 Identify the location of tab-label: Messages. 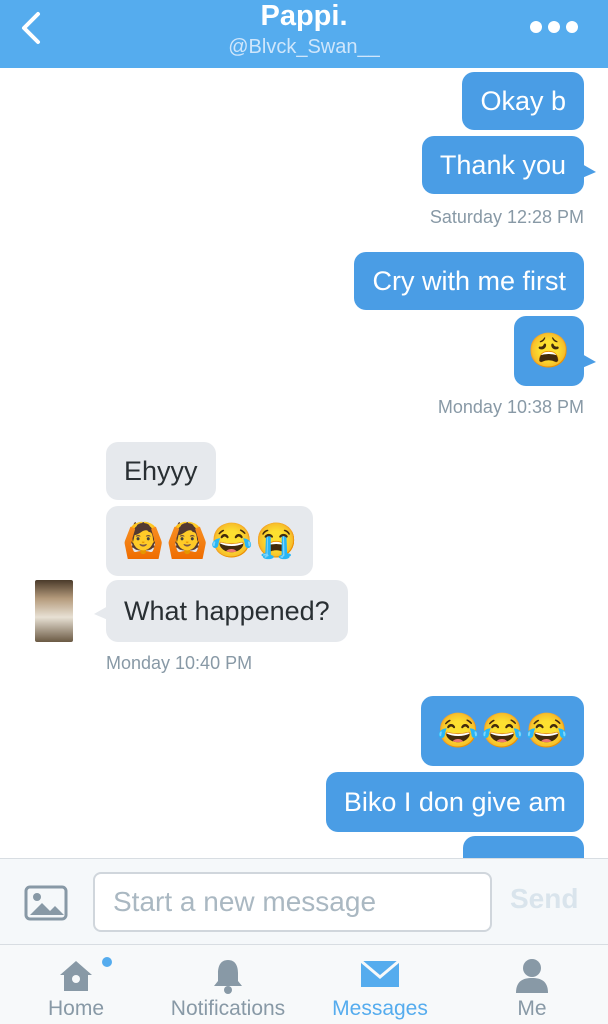
(380, 1008).